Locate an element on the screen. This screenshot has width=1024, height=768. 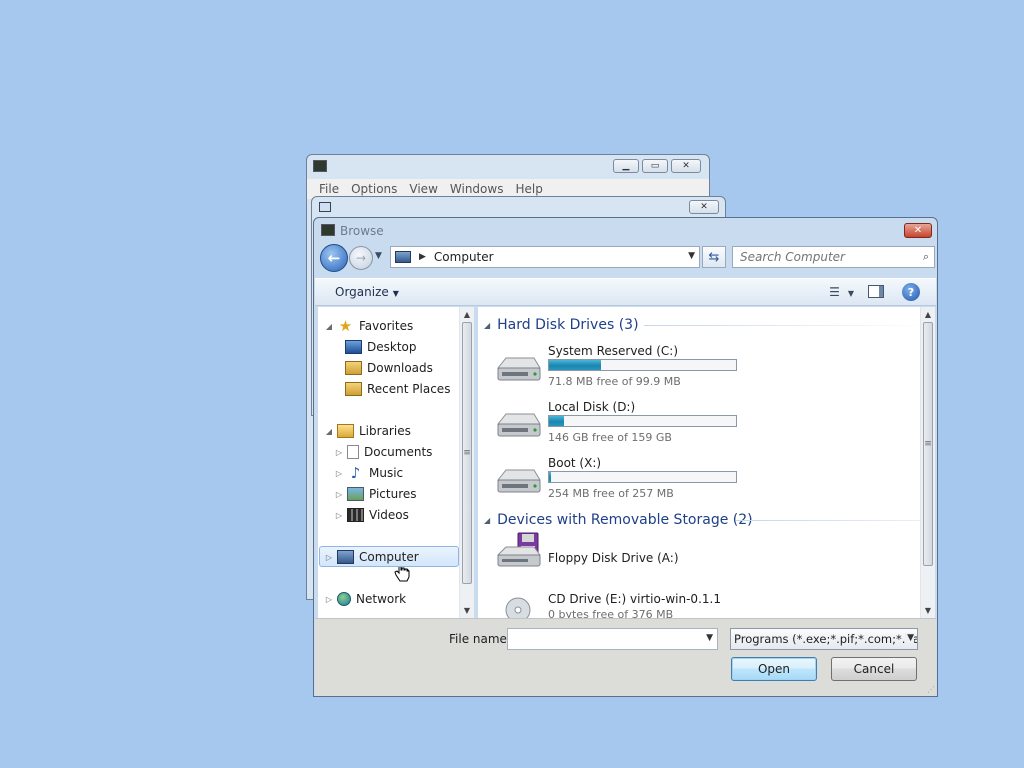
breadcrumb-computer: Computer is located at coordinates (464, 257).